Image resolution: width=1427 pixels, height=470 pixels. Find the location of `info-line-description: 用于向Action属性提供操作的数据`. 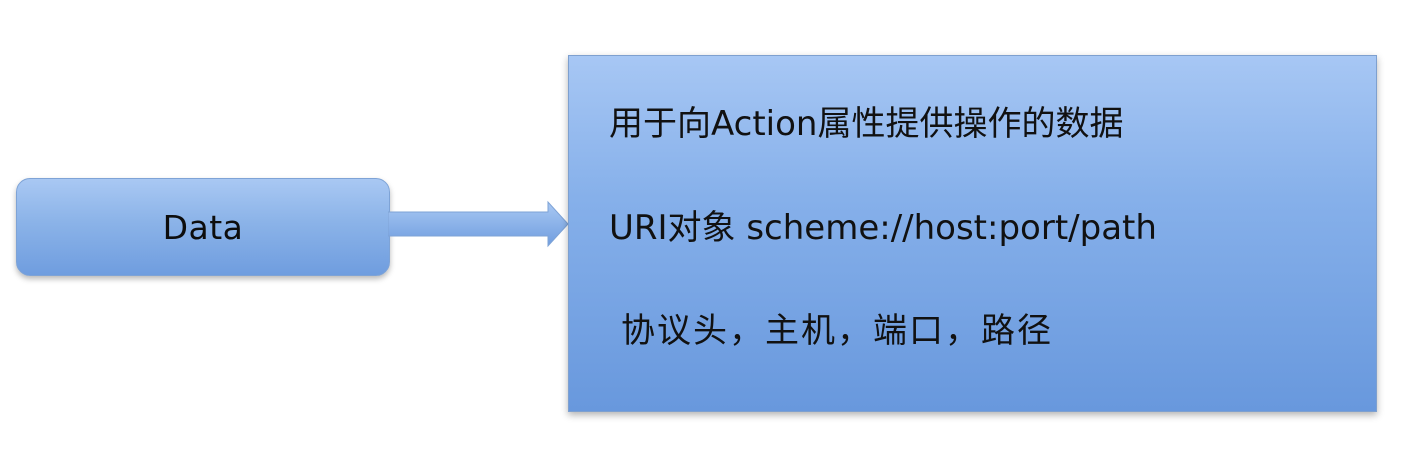

info-line-description: 用于向Action属性提供操作的数据 is located at coordinates (866, 124).